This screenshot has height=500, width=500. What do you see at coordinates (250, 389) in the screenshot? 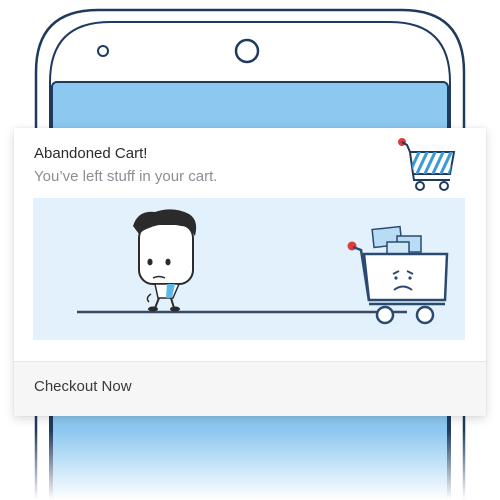
I see `checkout-now-button: Checkout Now` at bounding box center [250, 389].